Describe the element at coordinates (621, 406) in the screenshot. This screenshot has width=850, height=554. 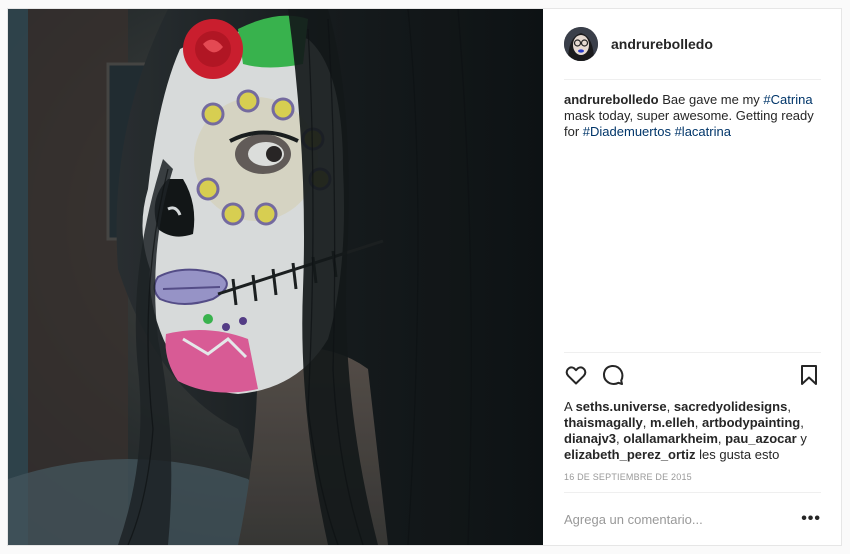
I see `liker-link: seths.universe` at that location.